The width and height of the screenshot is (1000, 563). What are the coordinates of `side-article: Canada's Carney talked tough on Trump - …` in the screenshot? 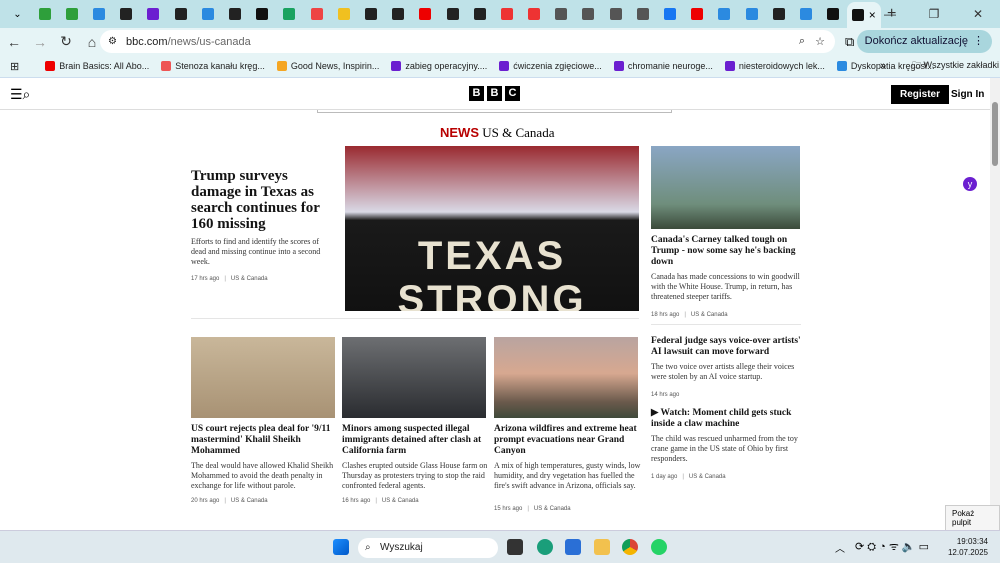 It's located at (726, 280).